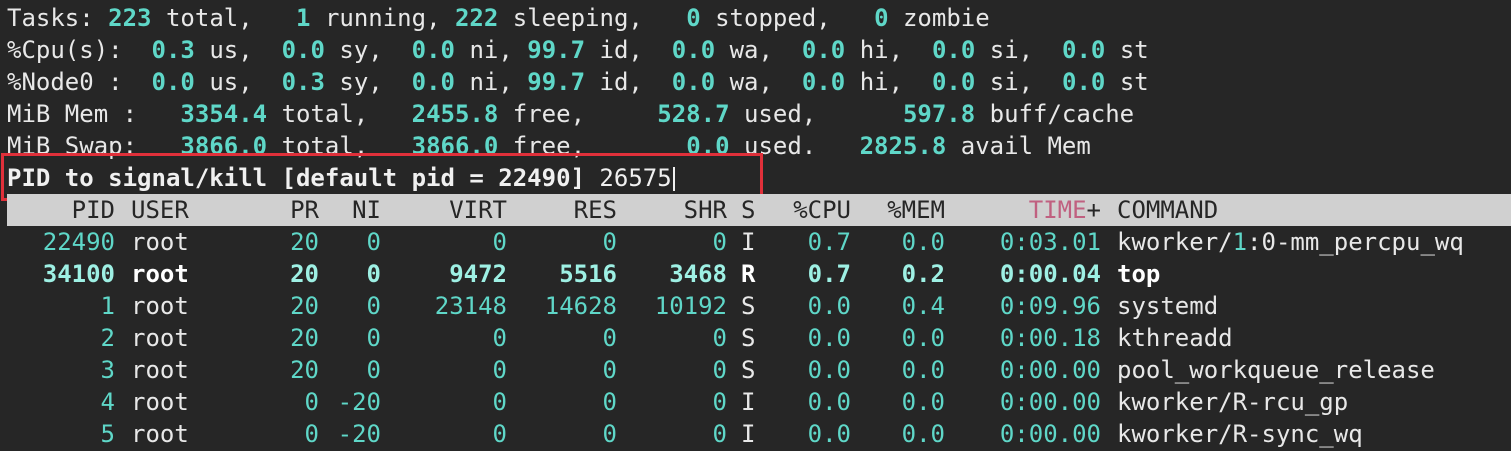 This screenshot has height=451, width=1511. I want to click on virt-cell: 23148, so click(470, 306).